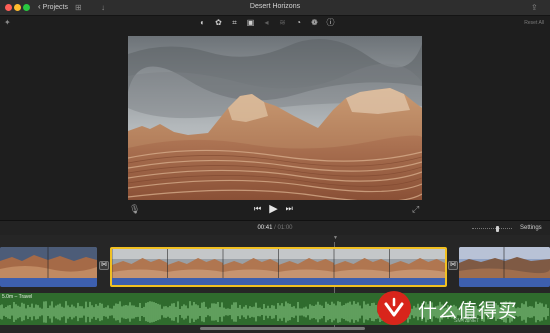  I want to click on clip-right-sunset, so click(504, 267).